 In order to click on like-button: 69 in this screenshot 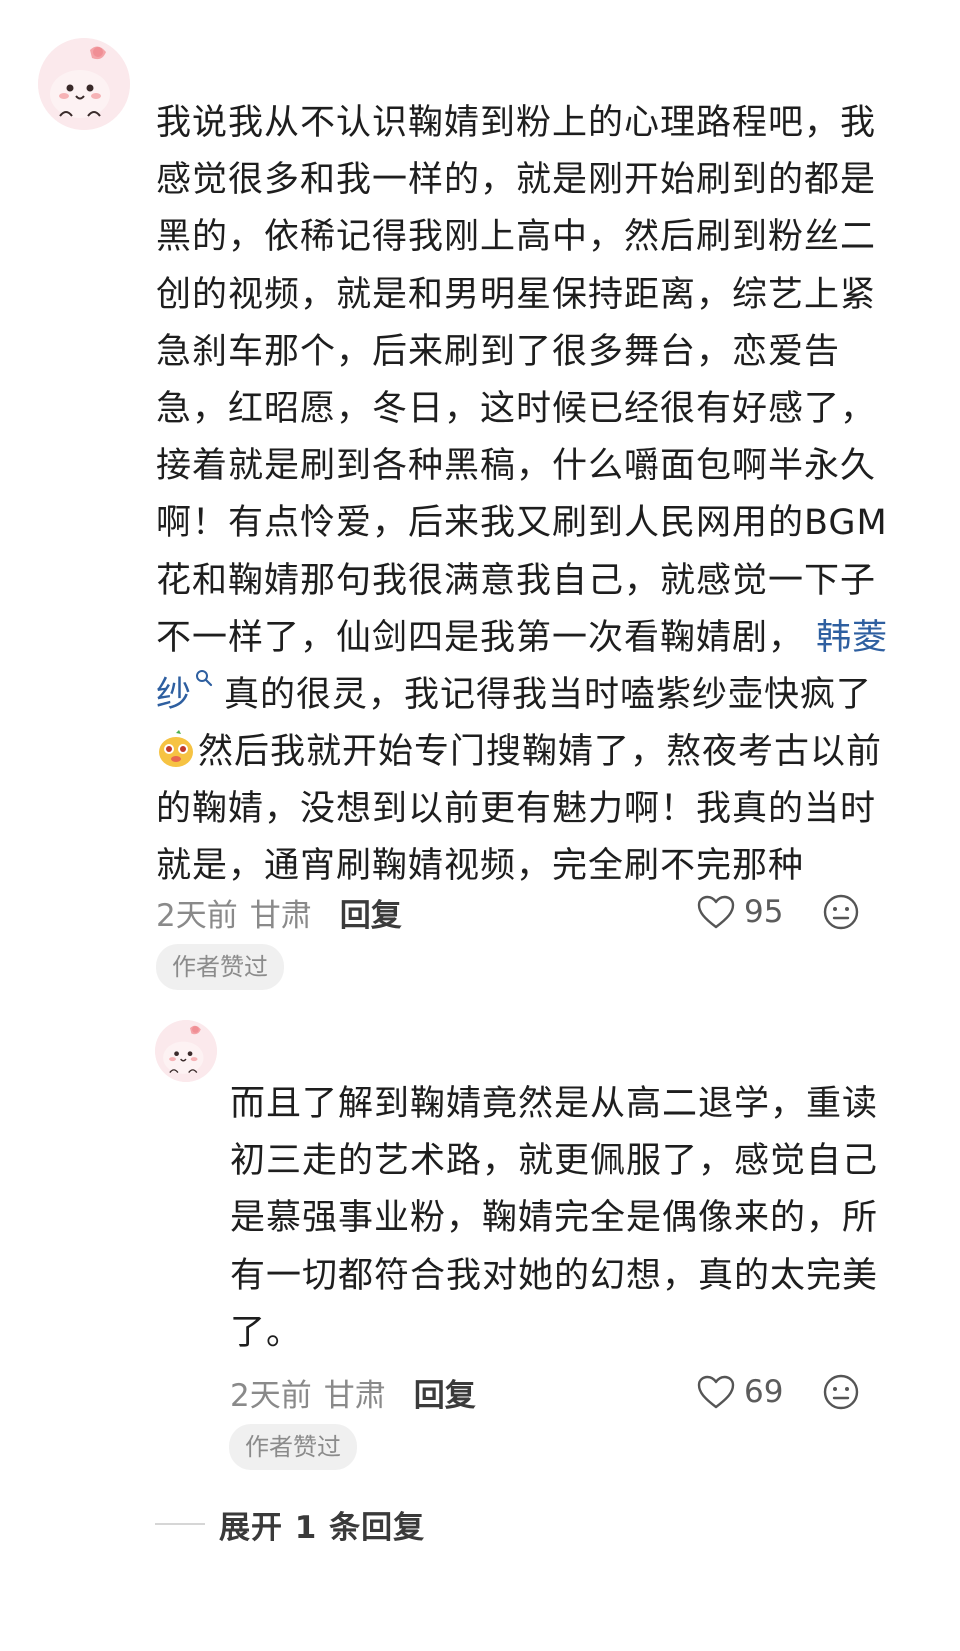, I will do `click(739, 1392)`.